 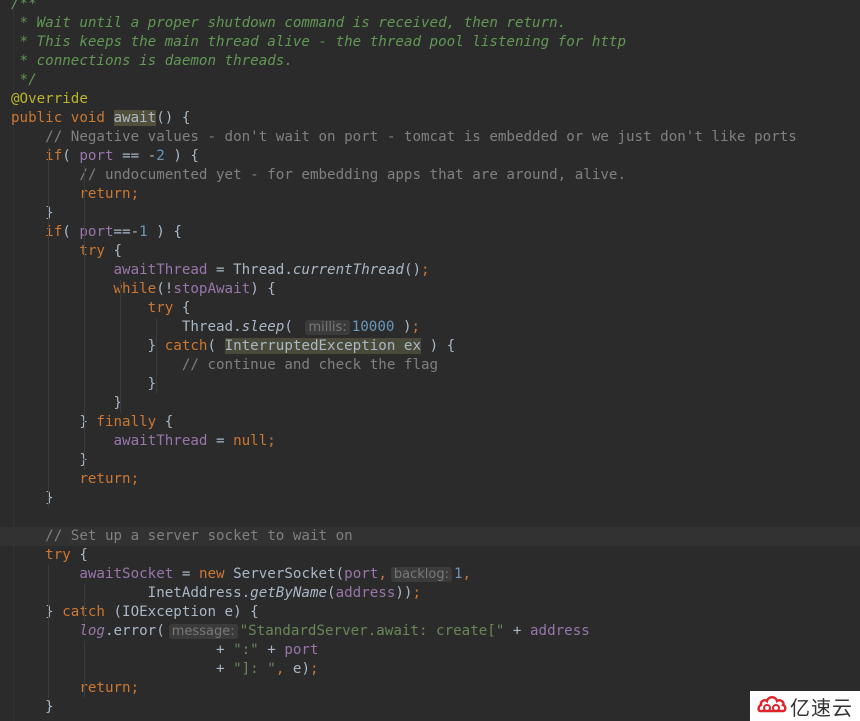 I want to click on code-token: // continue and check the flag, so click(x=310, y=365).